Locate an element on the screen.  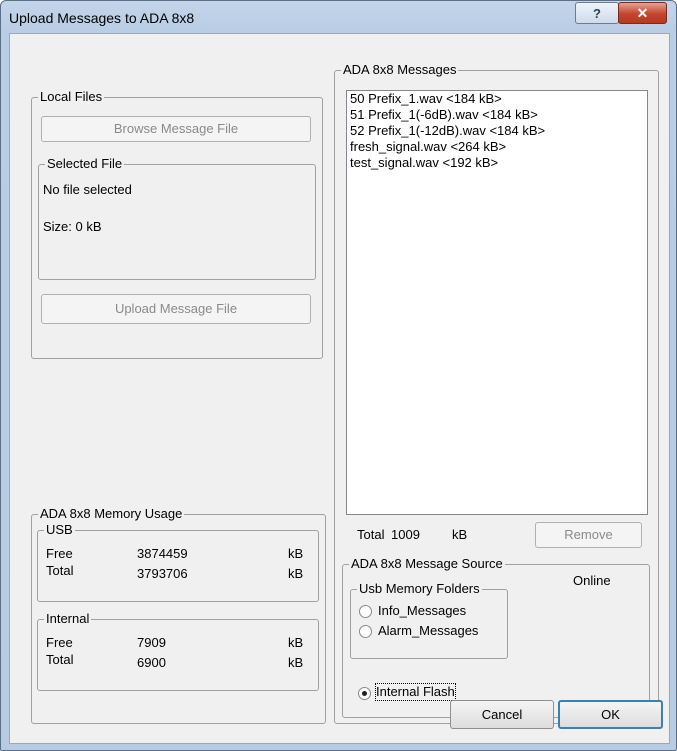
info-messages-label: Info_Messages is located at coordinates (422, 611).